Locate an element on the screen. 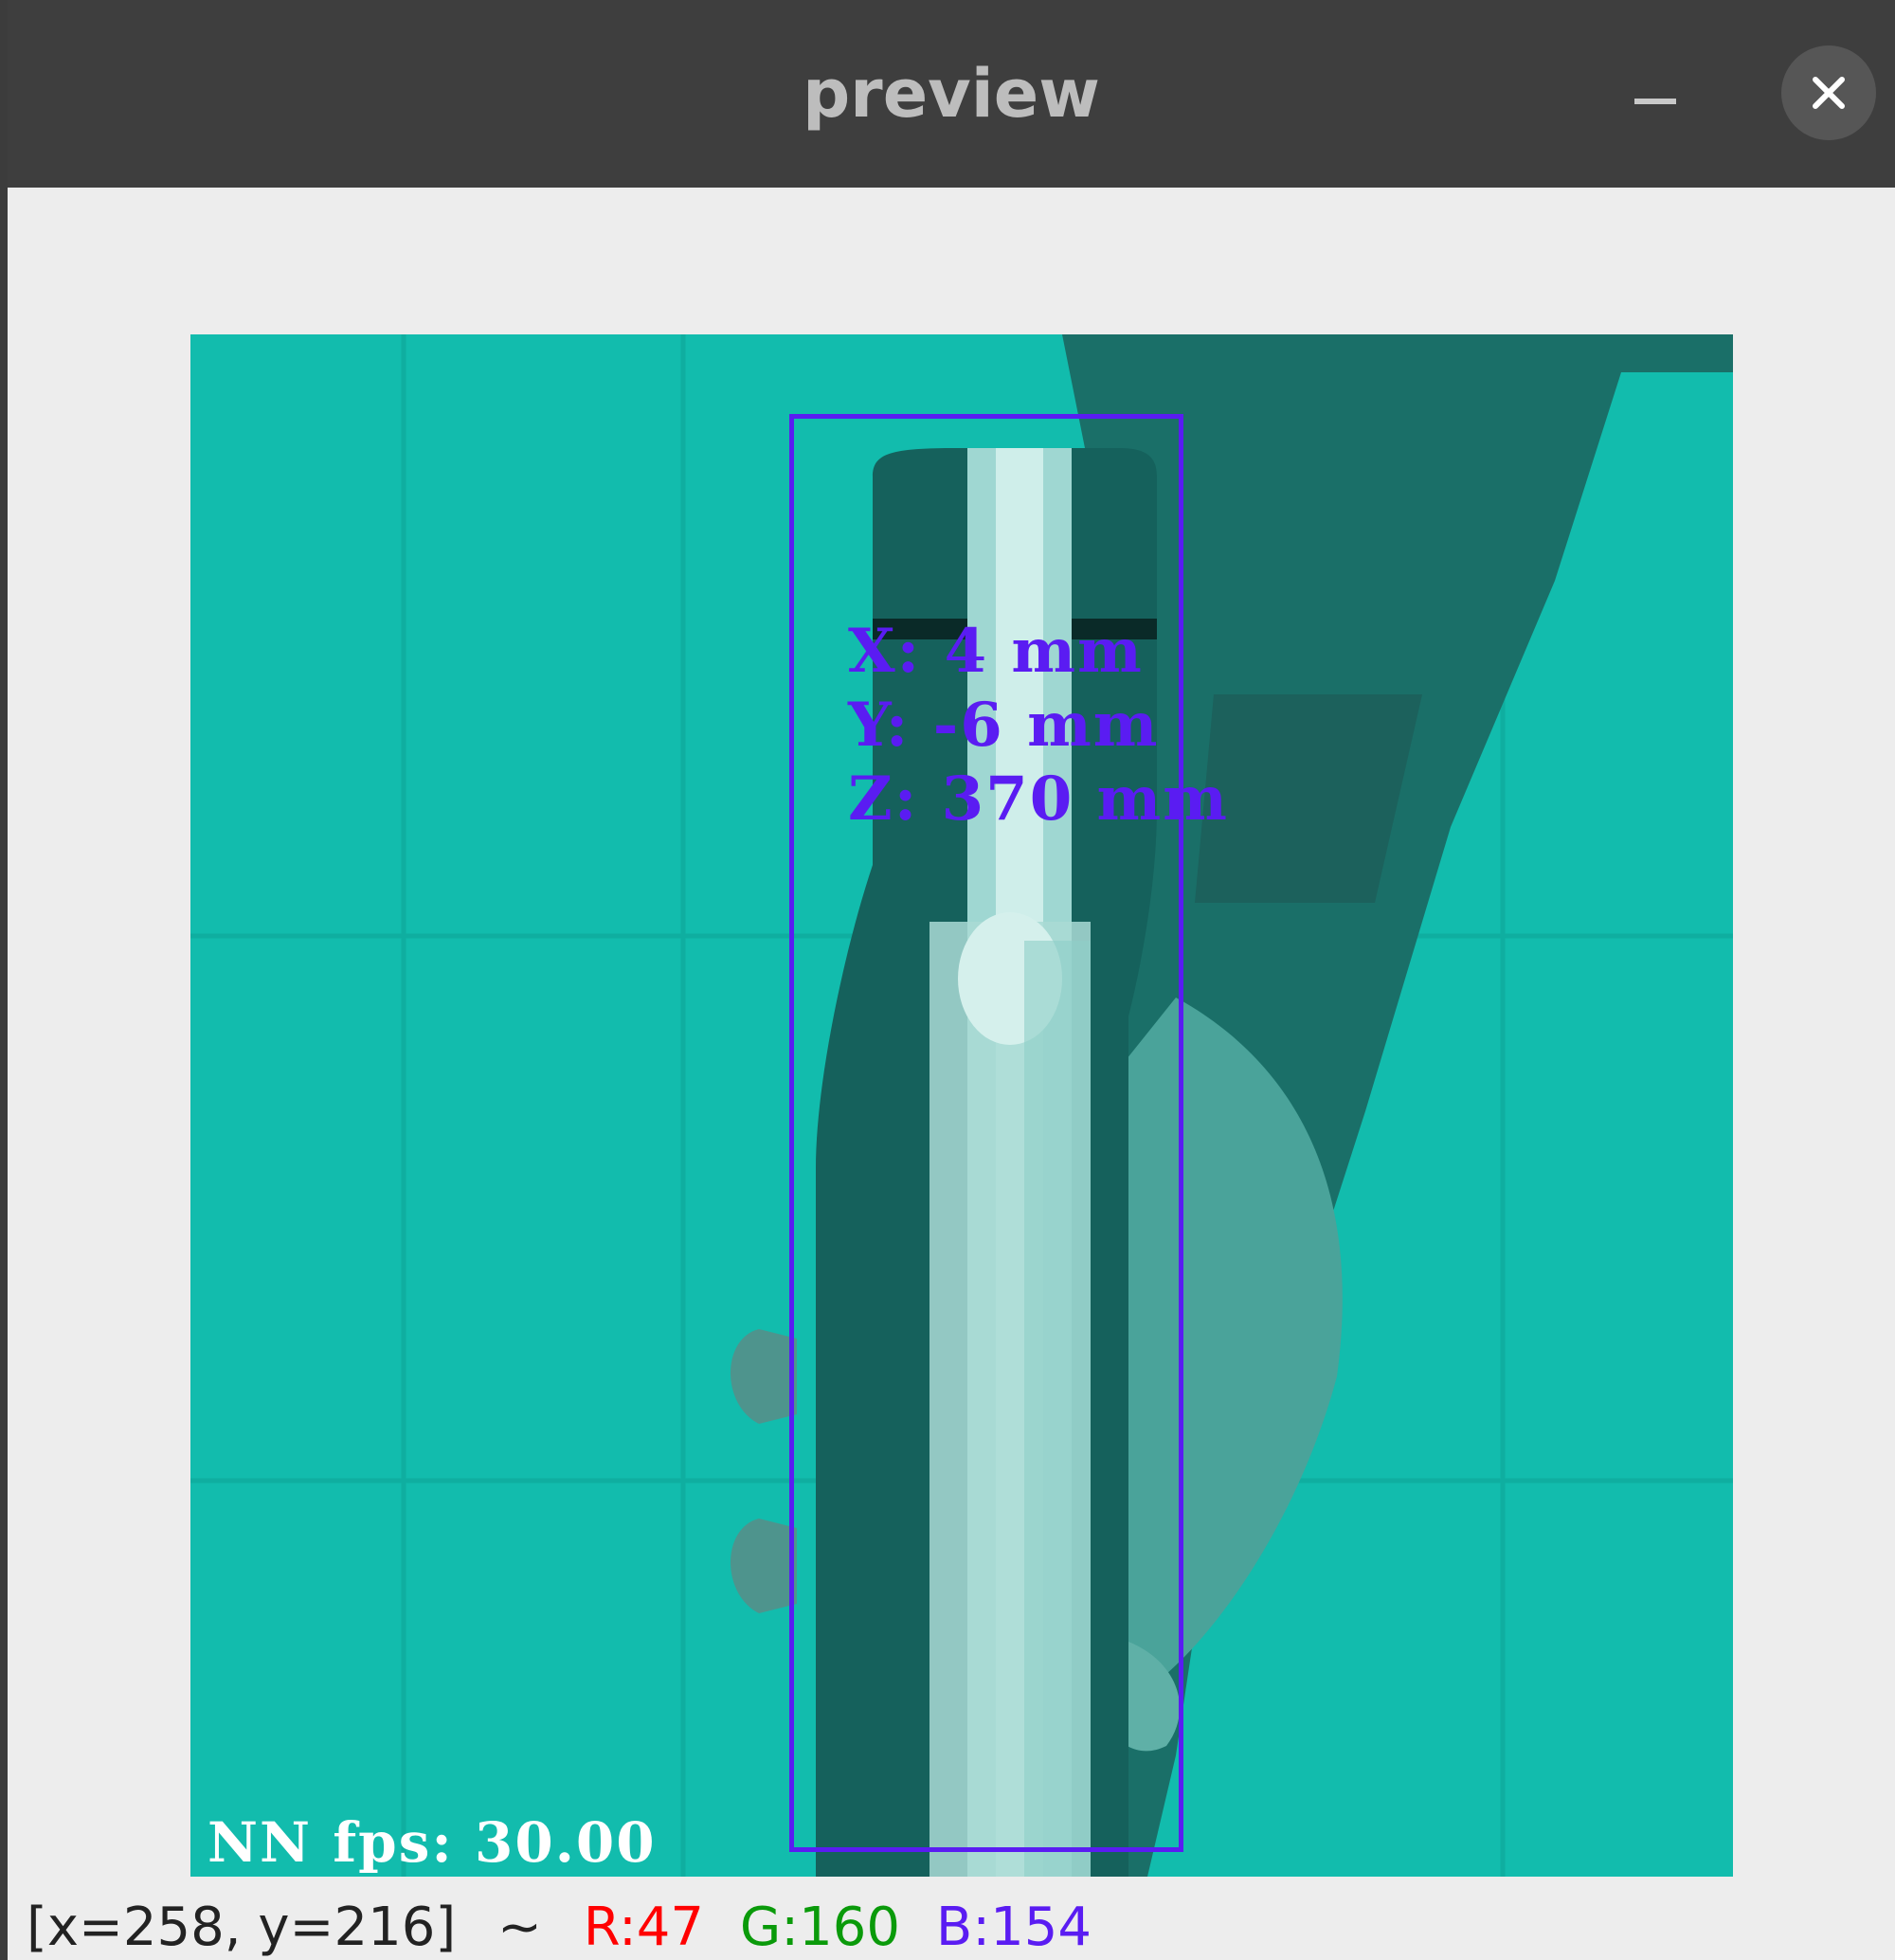 The image size is (1895, 1960). green-value: G:160 is located at coordinates (820, 1927).